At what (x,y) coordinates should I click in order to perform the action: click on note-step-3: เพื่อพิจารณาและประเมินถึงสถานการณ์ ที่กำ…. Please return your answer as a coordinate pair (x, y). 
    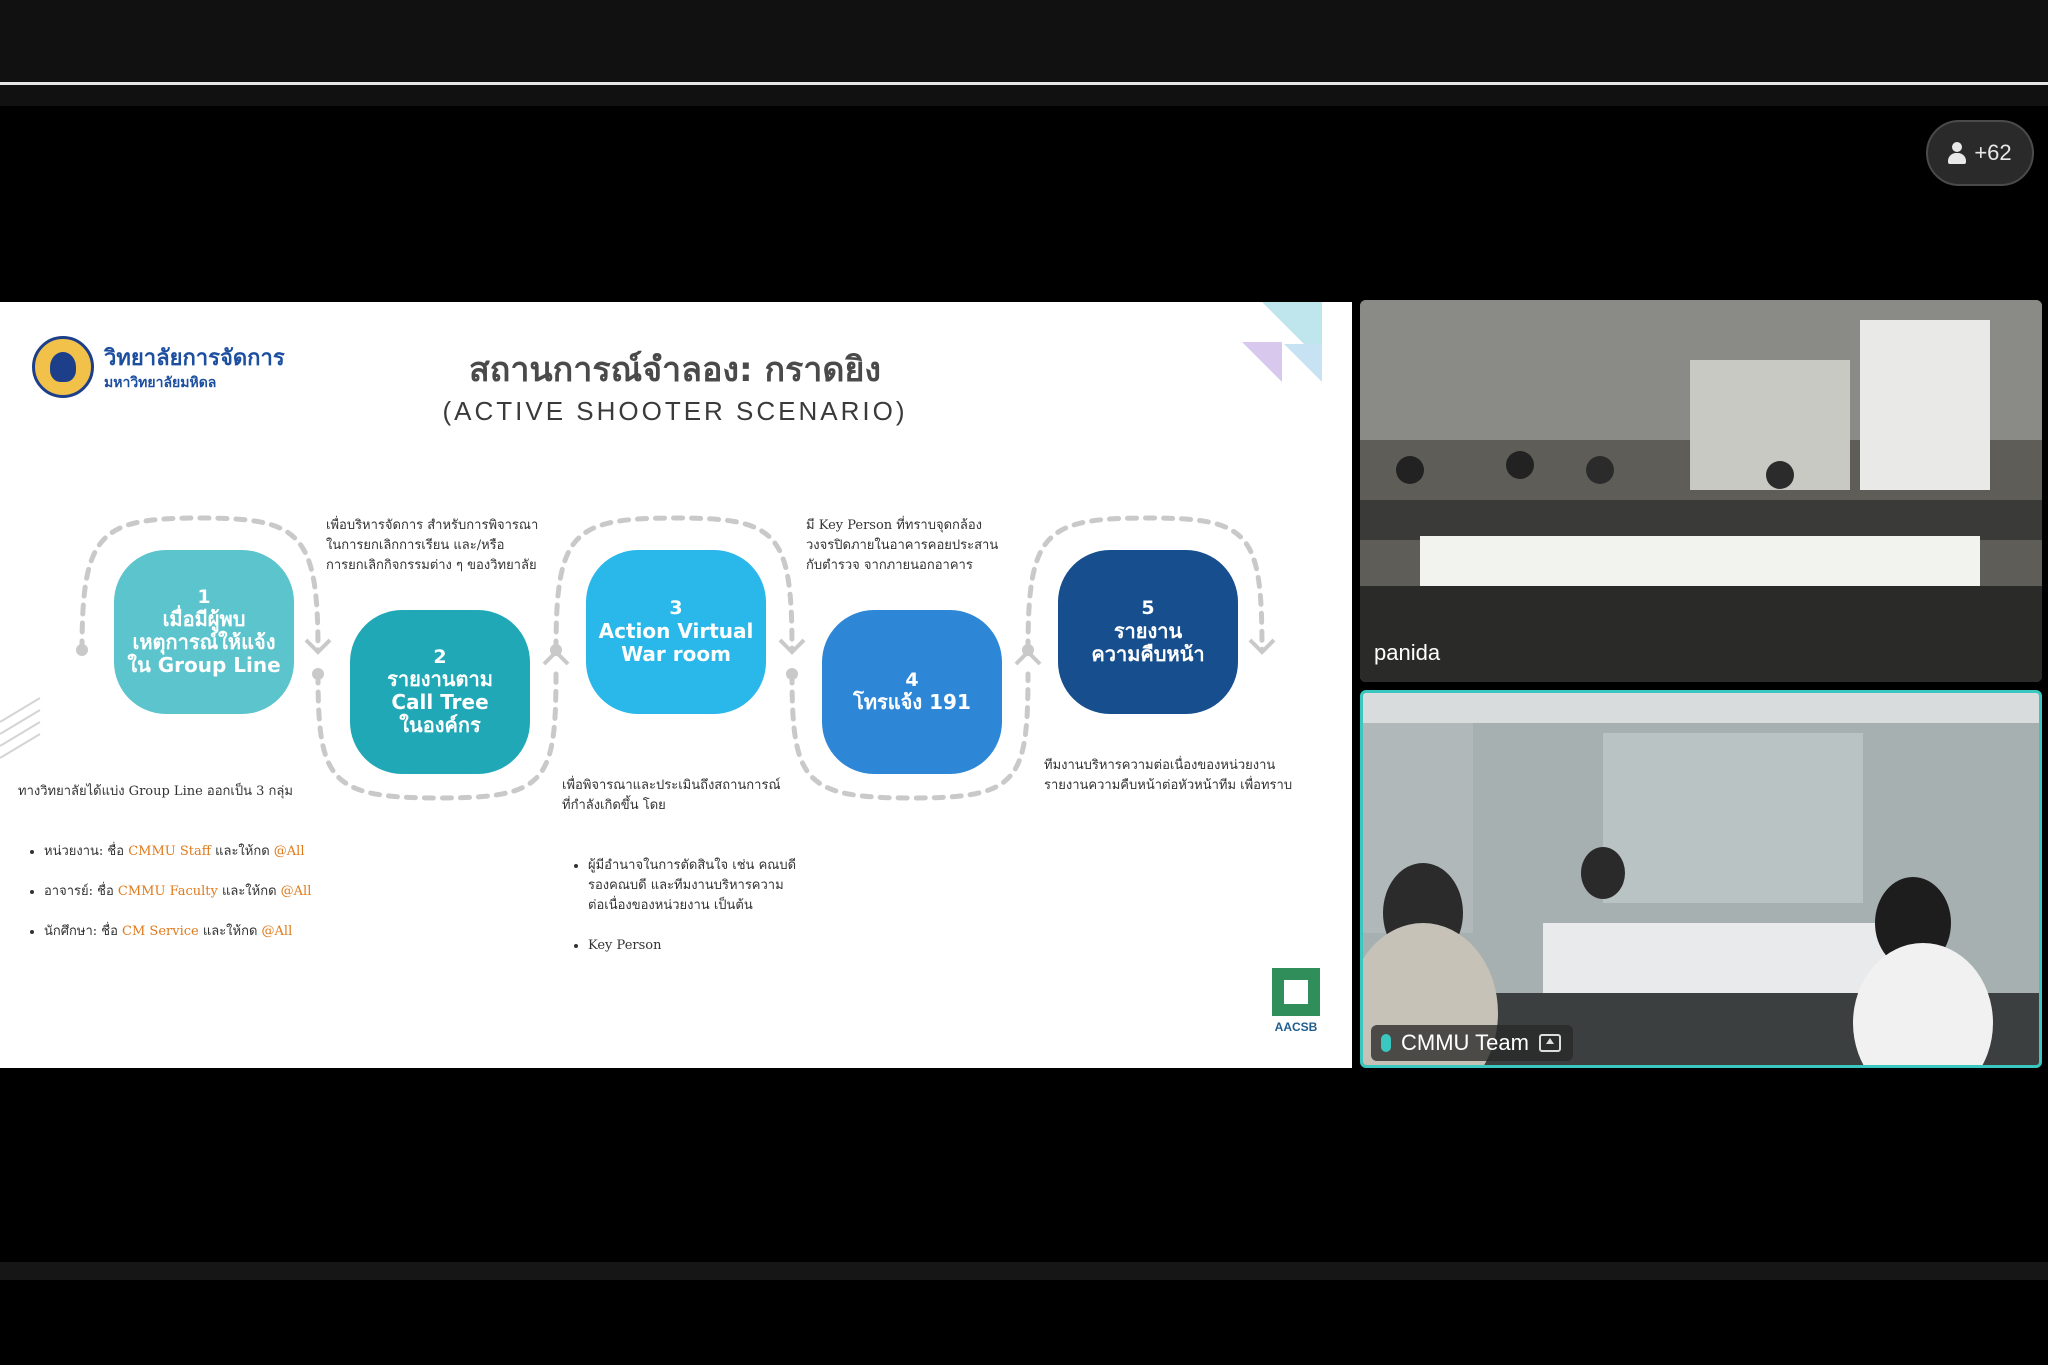
    Looking at the image, I should click on (682, 876).